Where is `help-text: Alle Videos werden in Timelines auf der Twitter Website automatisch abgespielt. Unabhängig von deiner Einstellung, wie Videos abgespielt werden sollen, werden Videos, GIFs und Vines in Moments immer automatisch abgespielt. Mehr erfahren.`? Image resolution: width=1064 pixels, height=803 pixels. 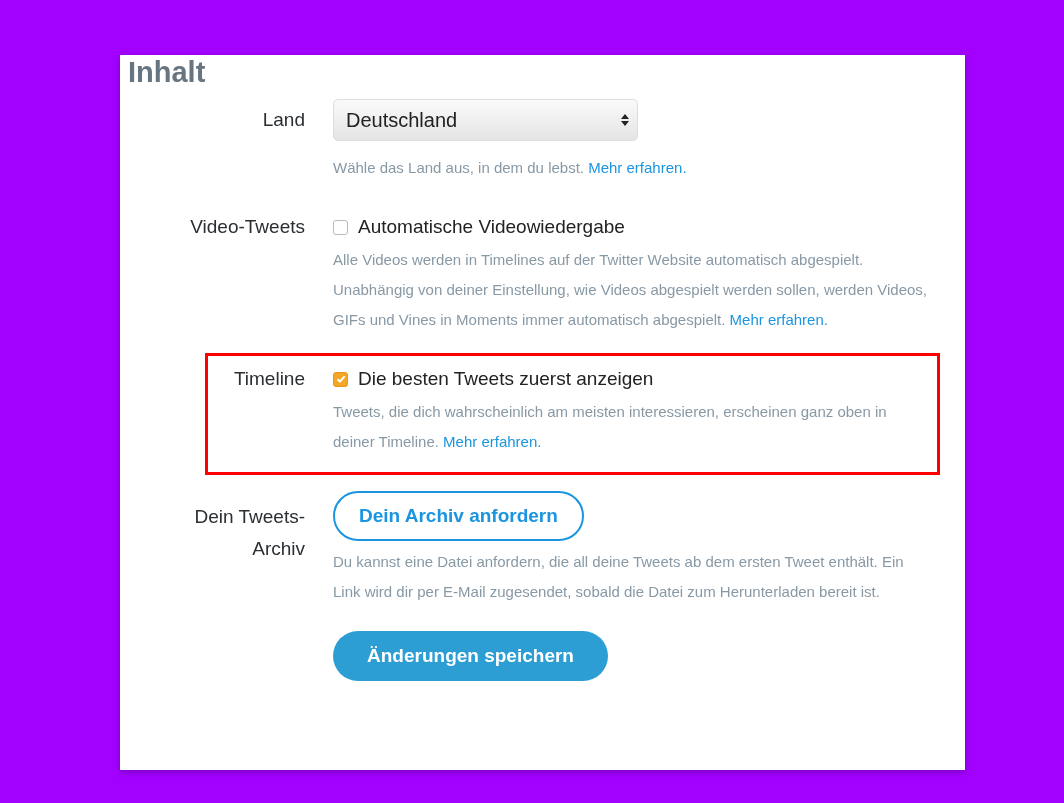
help-text: Alle Videos werden in Timelines auf der Twitter Website automatisch abgespielt. Unabhängig von deiner Einstellung, wie Videos abgespielt werden sollen, werden Videos, GIFs und Vines in Moments immer automatisch abgespielt. Mehr erfahren. is located at coordinates (630, 290).